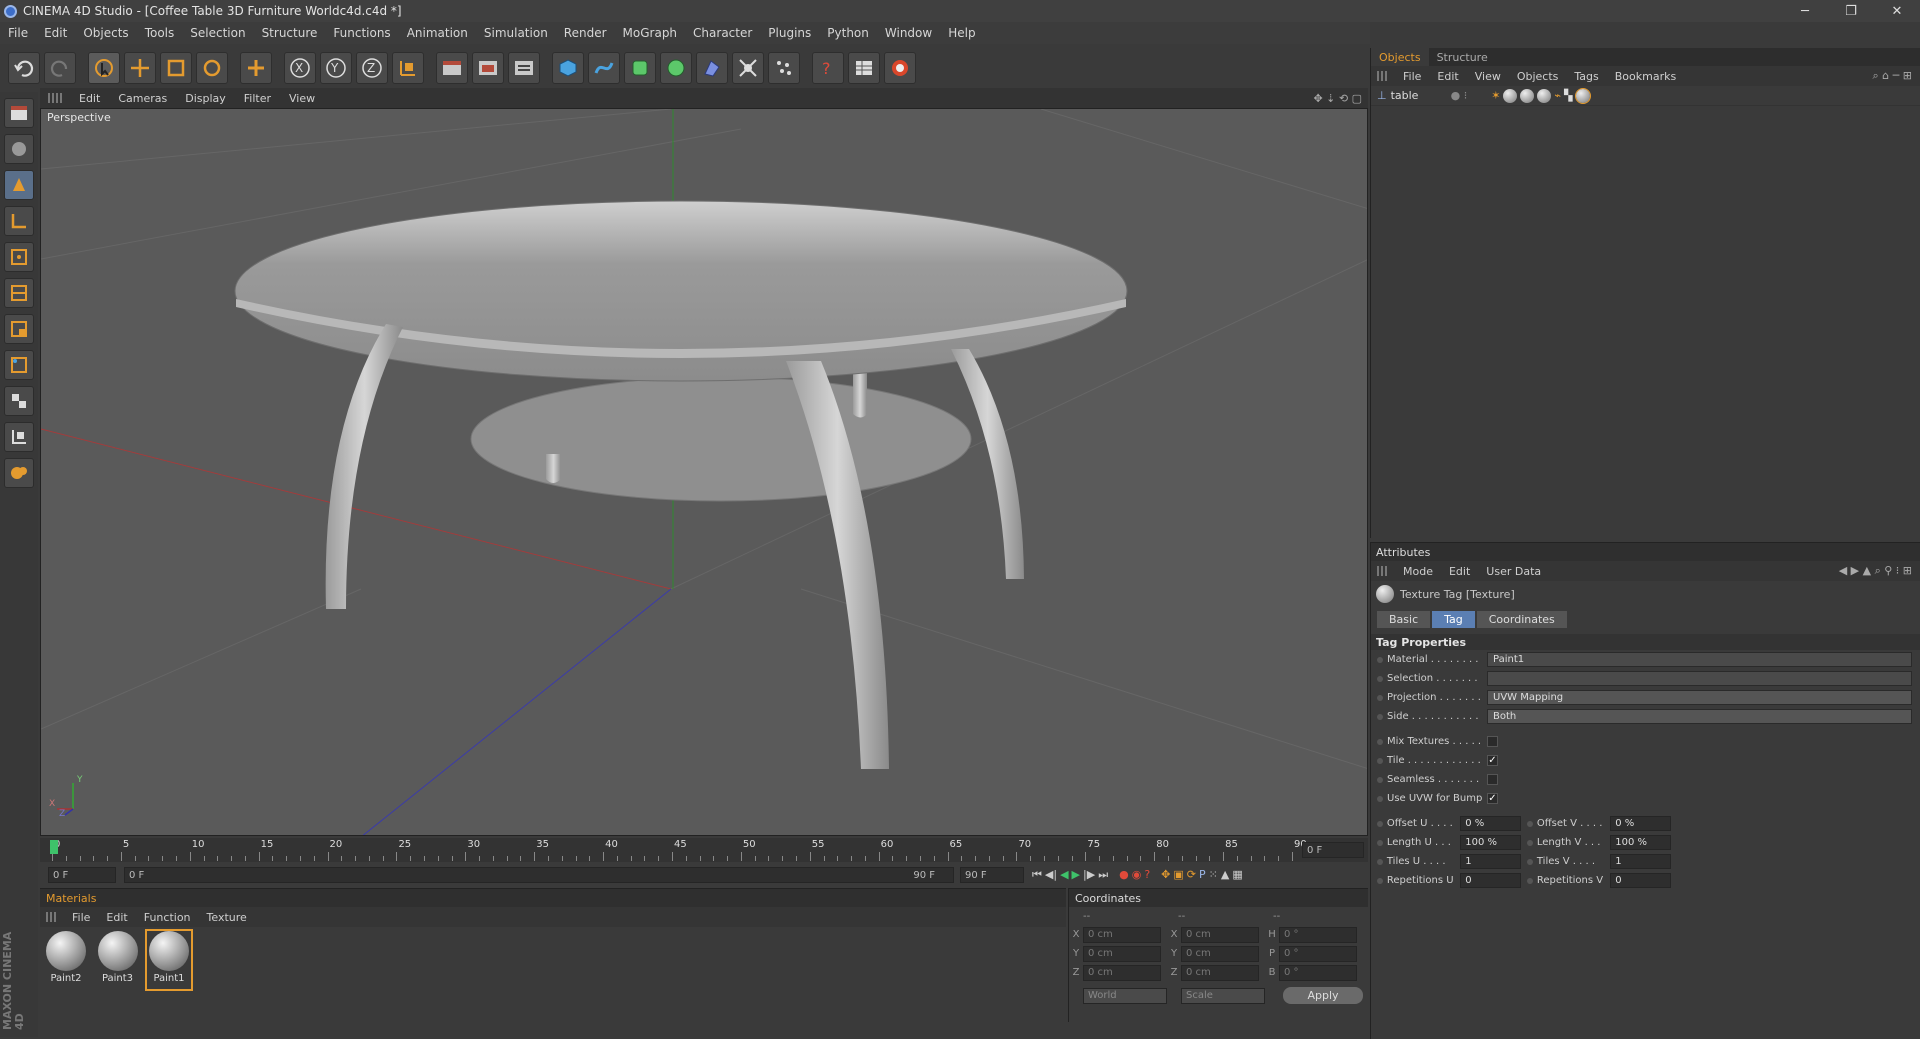  I want to click on materials-menu-file: File, so click(81, 917).